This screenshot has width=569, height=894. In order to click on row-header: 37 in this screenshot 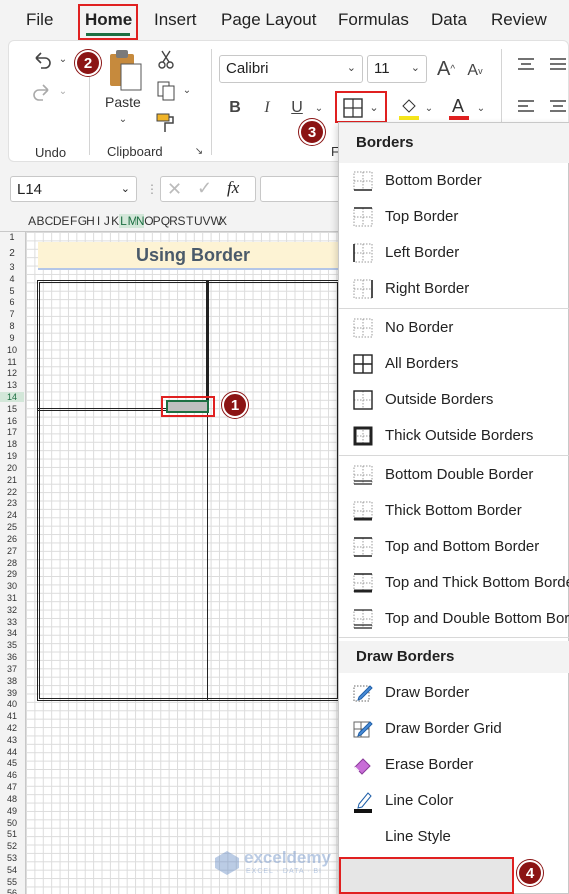, I will do `click(12, 669)`.